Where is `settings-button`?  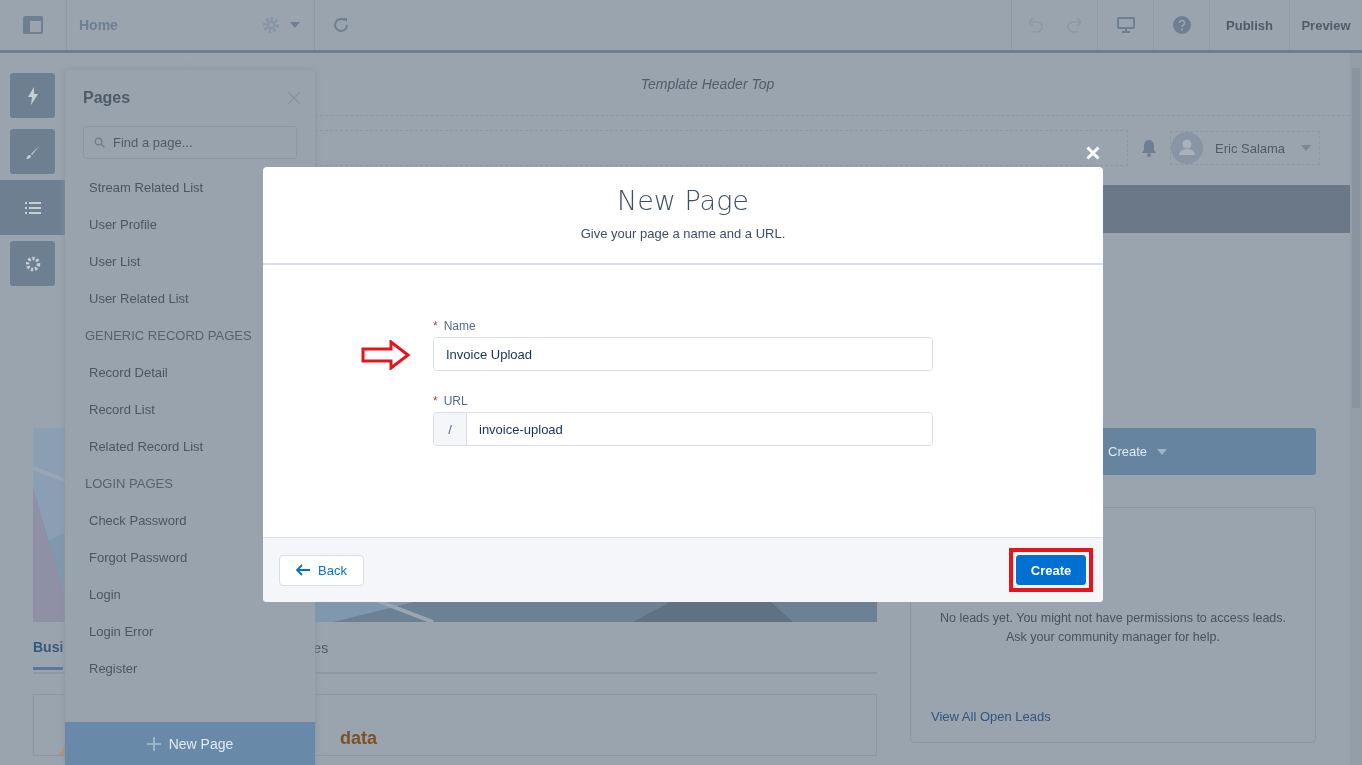 settings-button is located at coordinates (32, 263).